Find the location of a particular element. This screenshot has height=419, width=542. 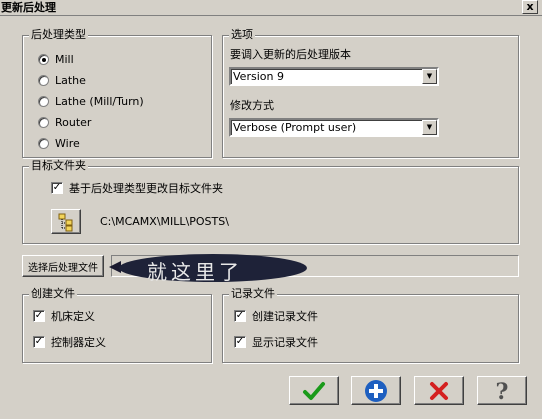

radio-router-indicator is located at coordinates (43, 122).